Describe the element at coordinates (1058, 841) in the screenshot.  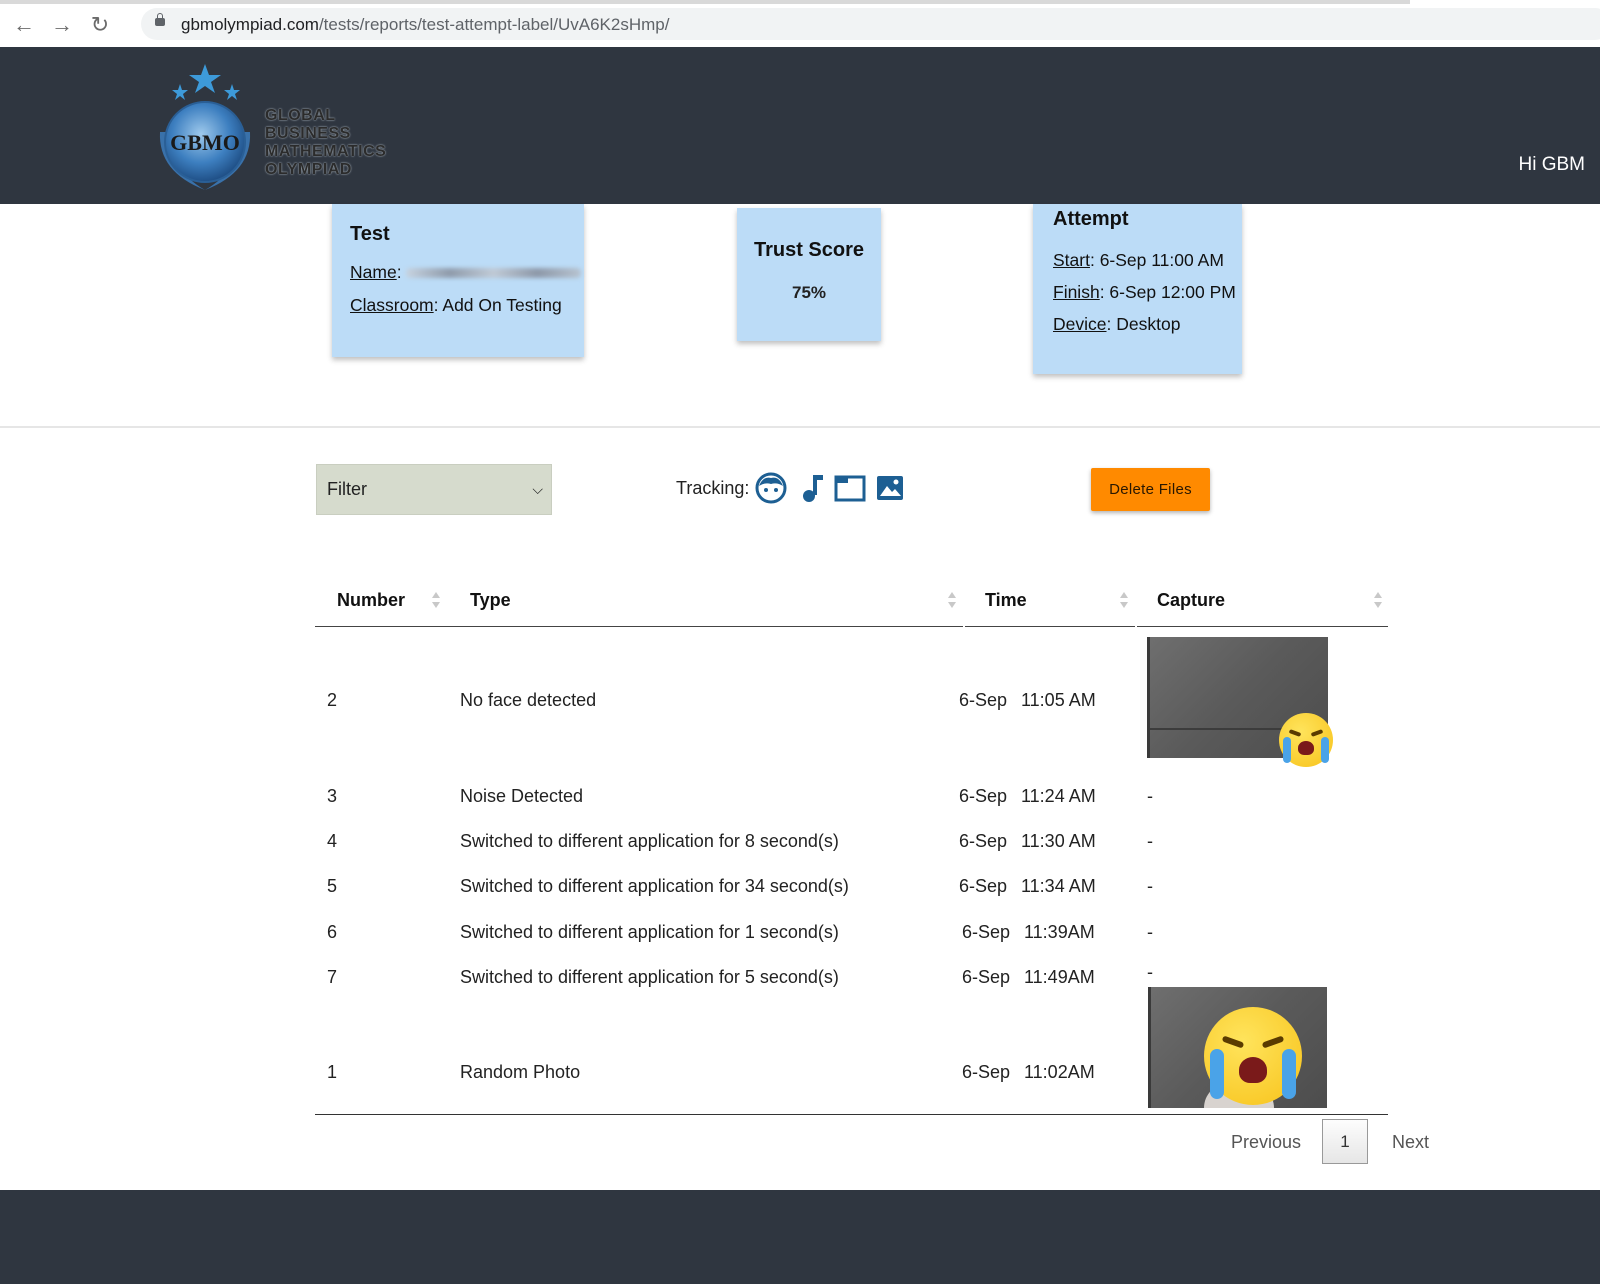
I see `row-time: 11:30 AM` at that location.